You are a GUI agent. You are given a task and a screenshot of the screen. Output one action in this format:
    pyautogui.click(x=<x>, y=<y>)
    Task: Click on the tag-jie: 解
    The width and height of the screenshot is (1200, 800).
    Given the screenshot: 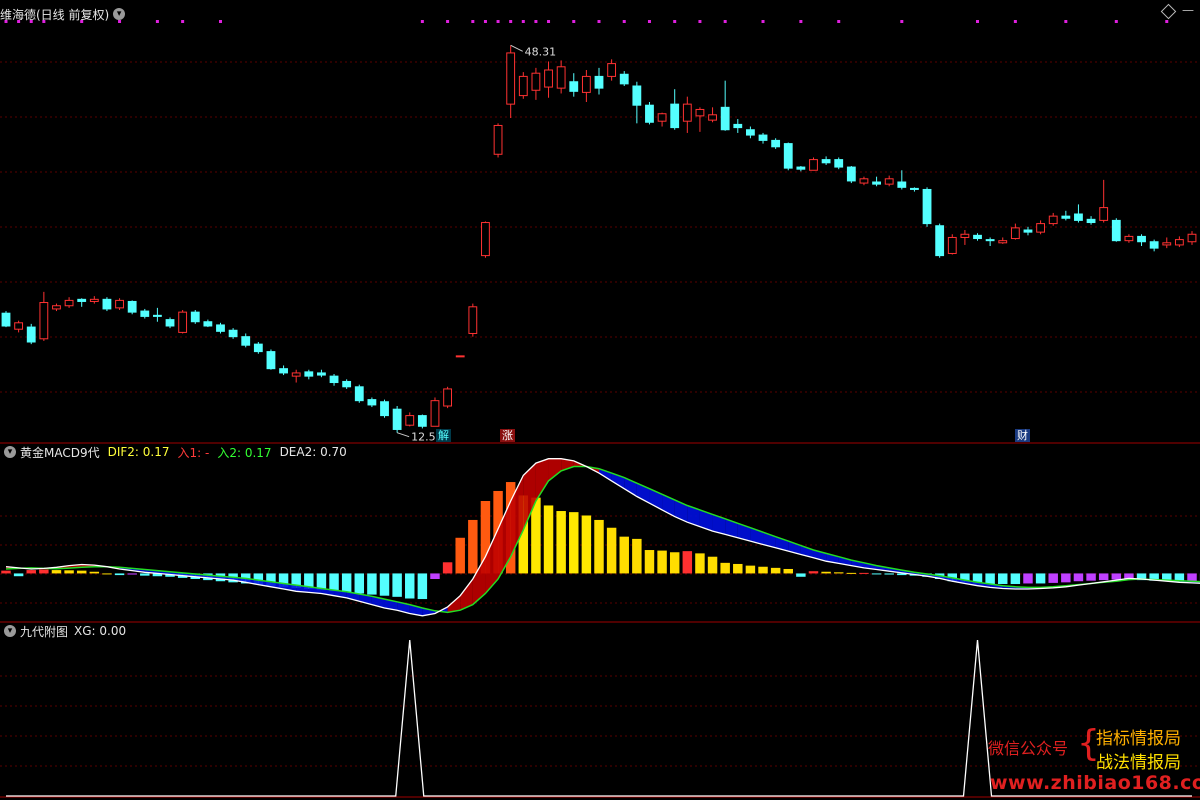 What is the action you would take?
    pyautogui.click(x=443, y=435)
    